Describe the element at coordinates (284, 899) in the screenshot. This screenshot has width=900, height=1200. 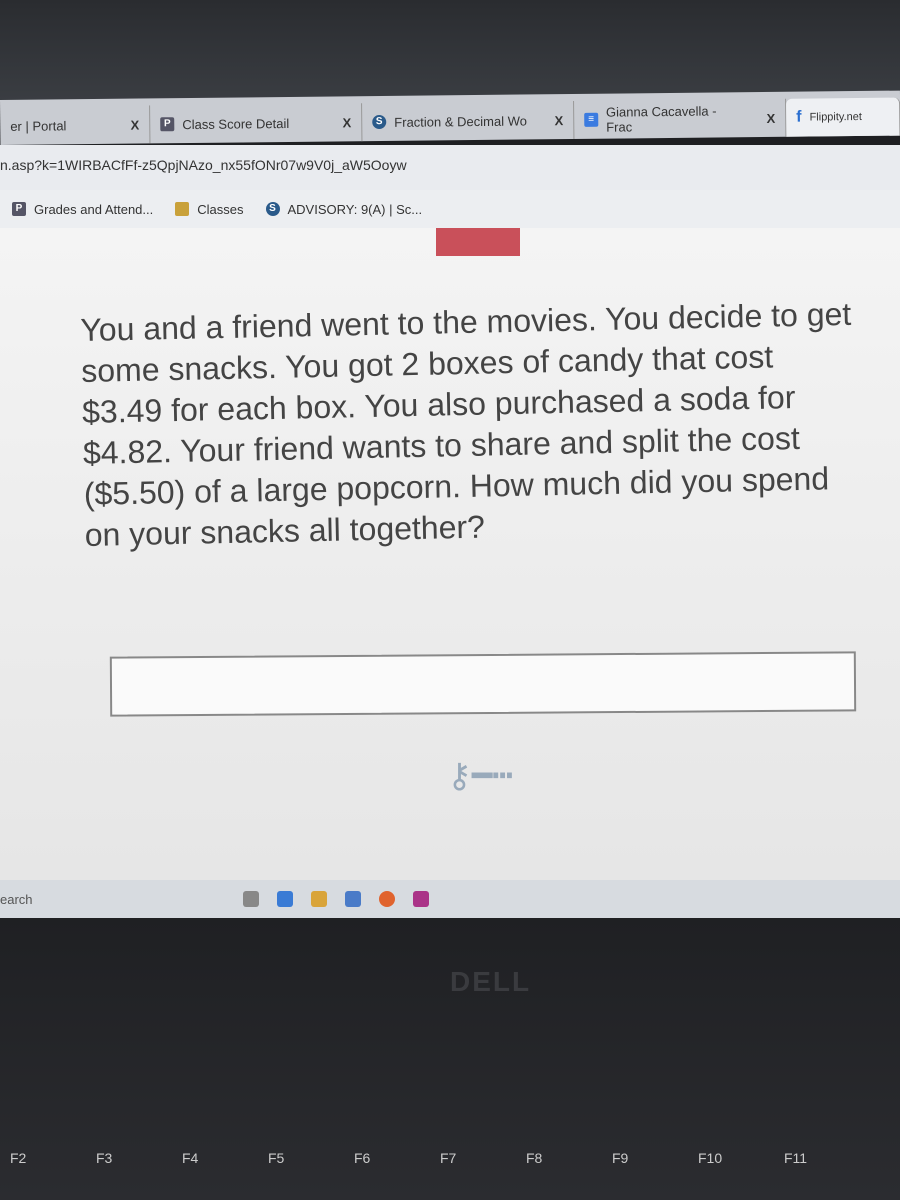
I see `file-explorer-icon` at that location.